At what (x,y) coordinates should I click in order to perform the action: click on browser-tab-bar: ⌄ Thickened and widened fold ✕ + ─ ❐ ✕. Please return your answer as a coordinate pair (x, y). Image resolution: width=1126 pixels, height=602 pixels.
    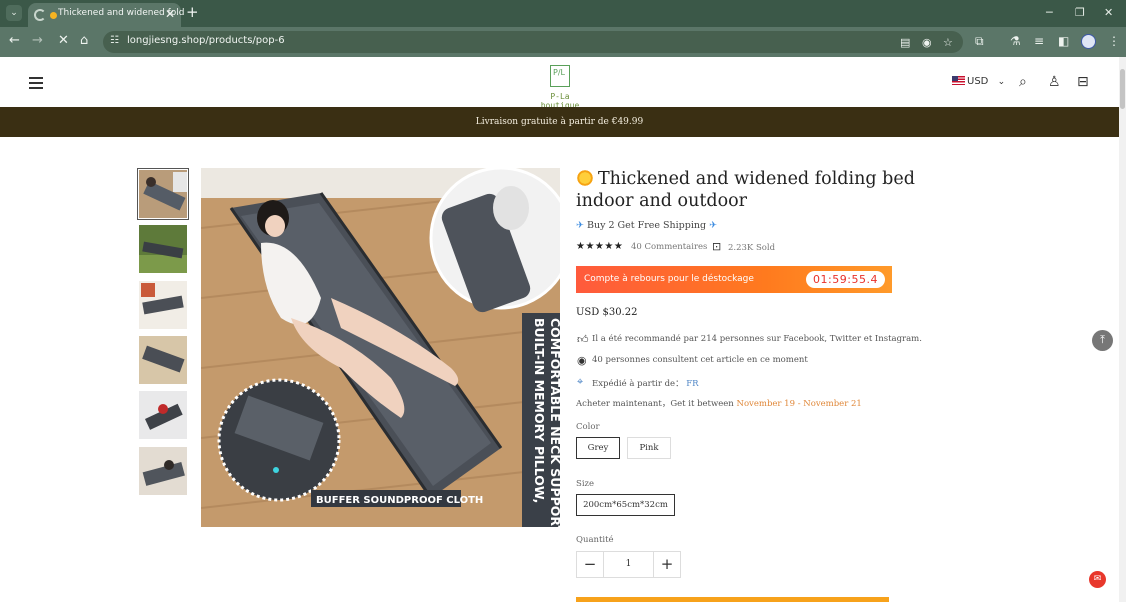
    Looking at the image, I should click on (563, 13).